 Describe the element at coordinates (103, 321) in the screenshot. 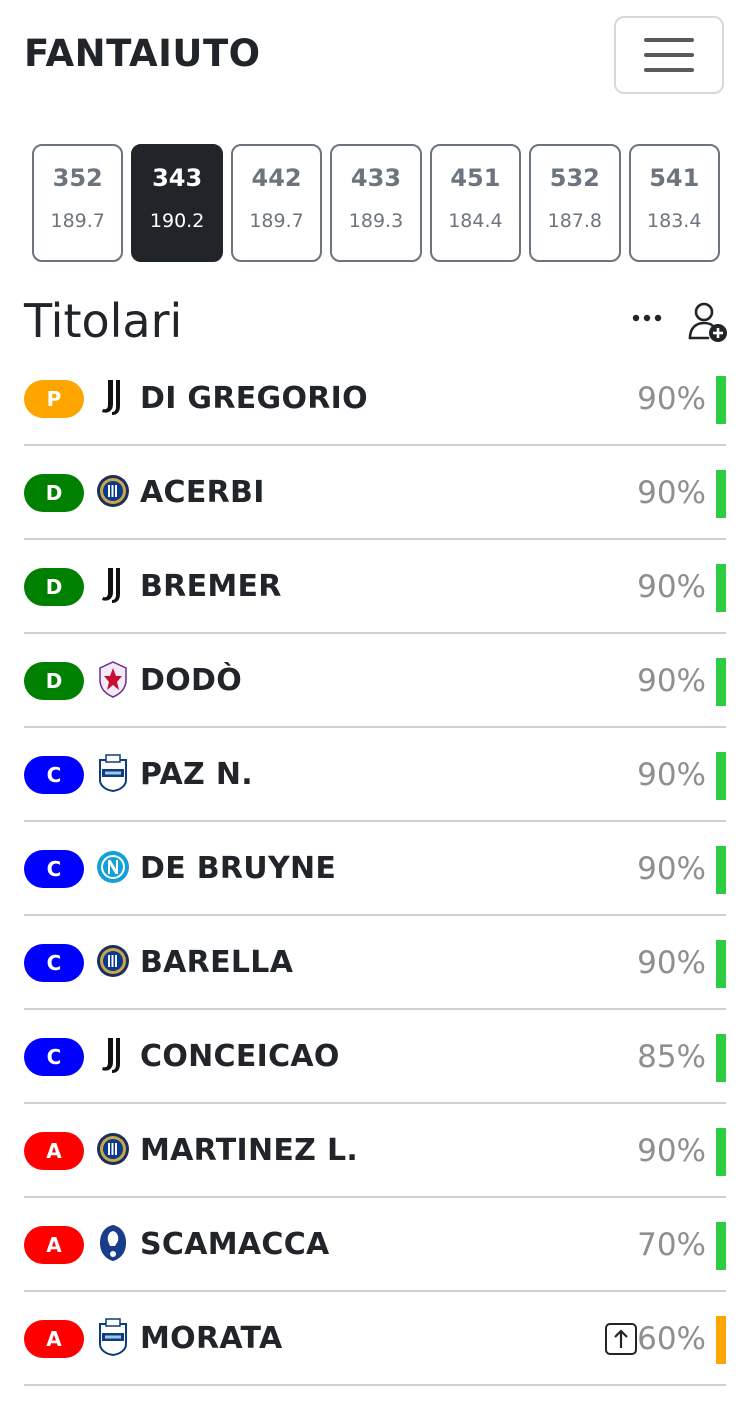

I see `section-title: Titolari` at that location.